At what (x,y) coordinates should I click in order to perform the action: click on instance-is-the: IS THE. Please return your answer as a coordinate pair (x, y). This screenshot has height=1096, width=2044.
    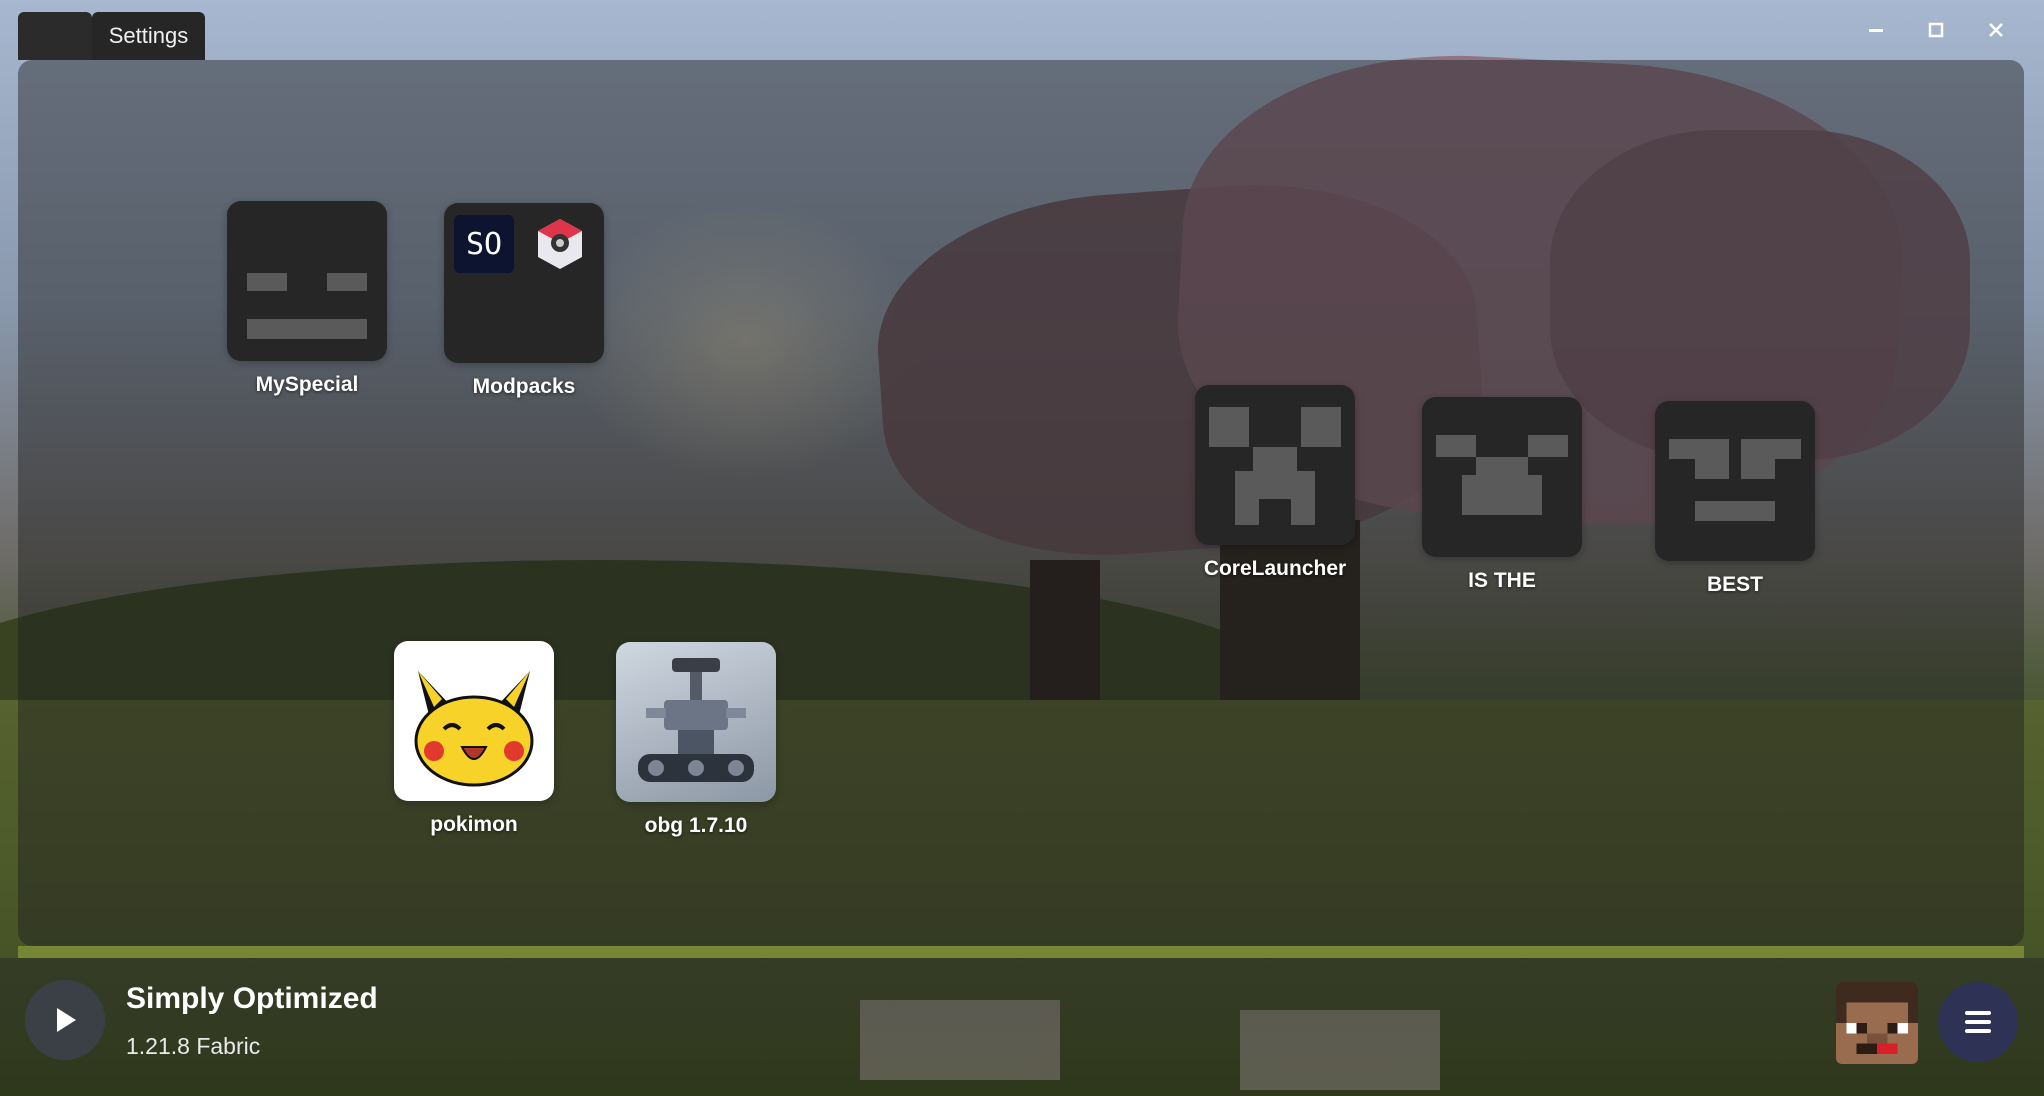
    Looking at the image, I should click on (1502, 495).